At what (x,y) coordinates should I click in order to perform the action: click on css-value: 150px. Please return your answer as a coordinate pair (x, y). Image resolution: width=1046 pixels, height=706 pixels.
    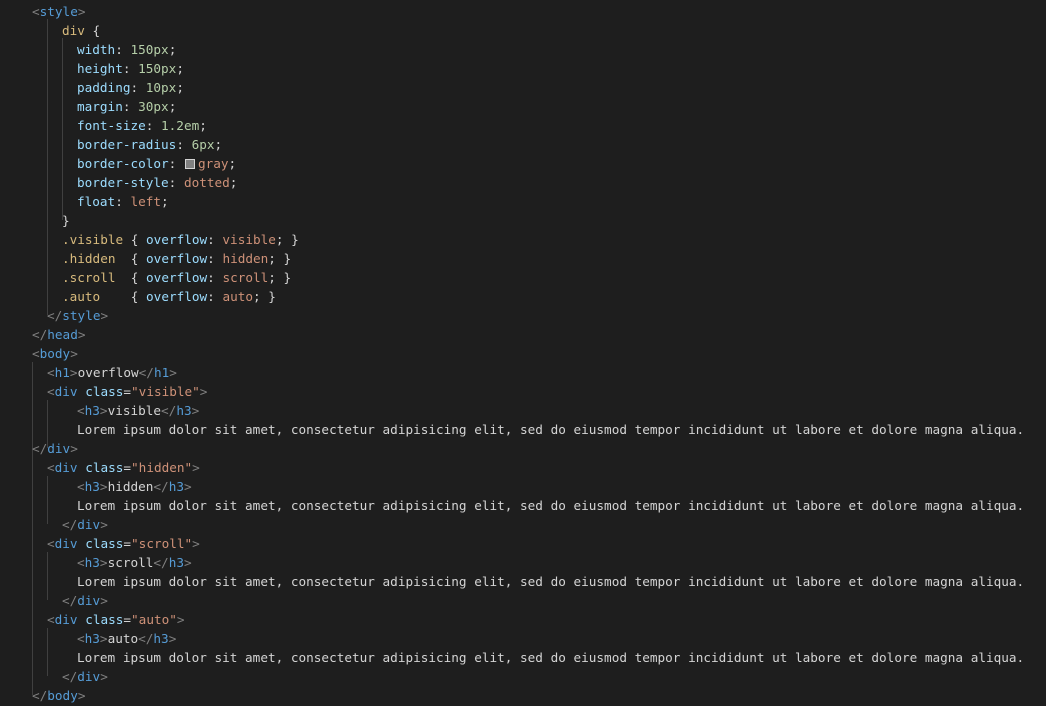
    Looking at the image, I should click on (157, 68).